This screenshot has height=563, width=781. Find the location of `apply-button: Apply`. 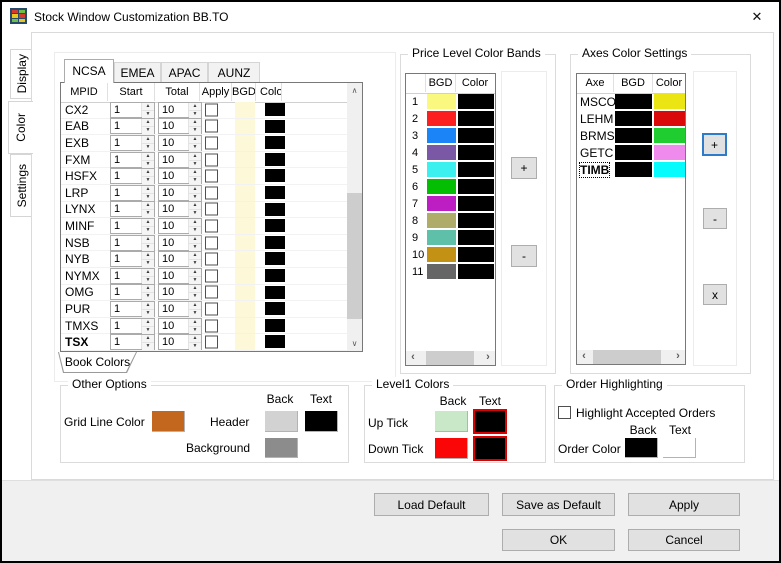

apply-button: Apply is located at coordinates (684, 504).